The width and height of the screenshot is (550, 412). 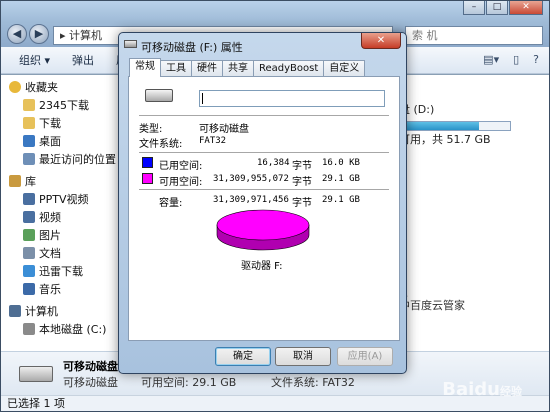 I want to click on details-filesystem: 文件系统: FAT32, so click(x=313, y=382).